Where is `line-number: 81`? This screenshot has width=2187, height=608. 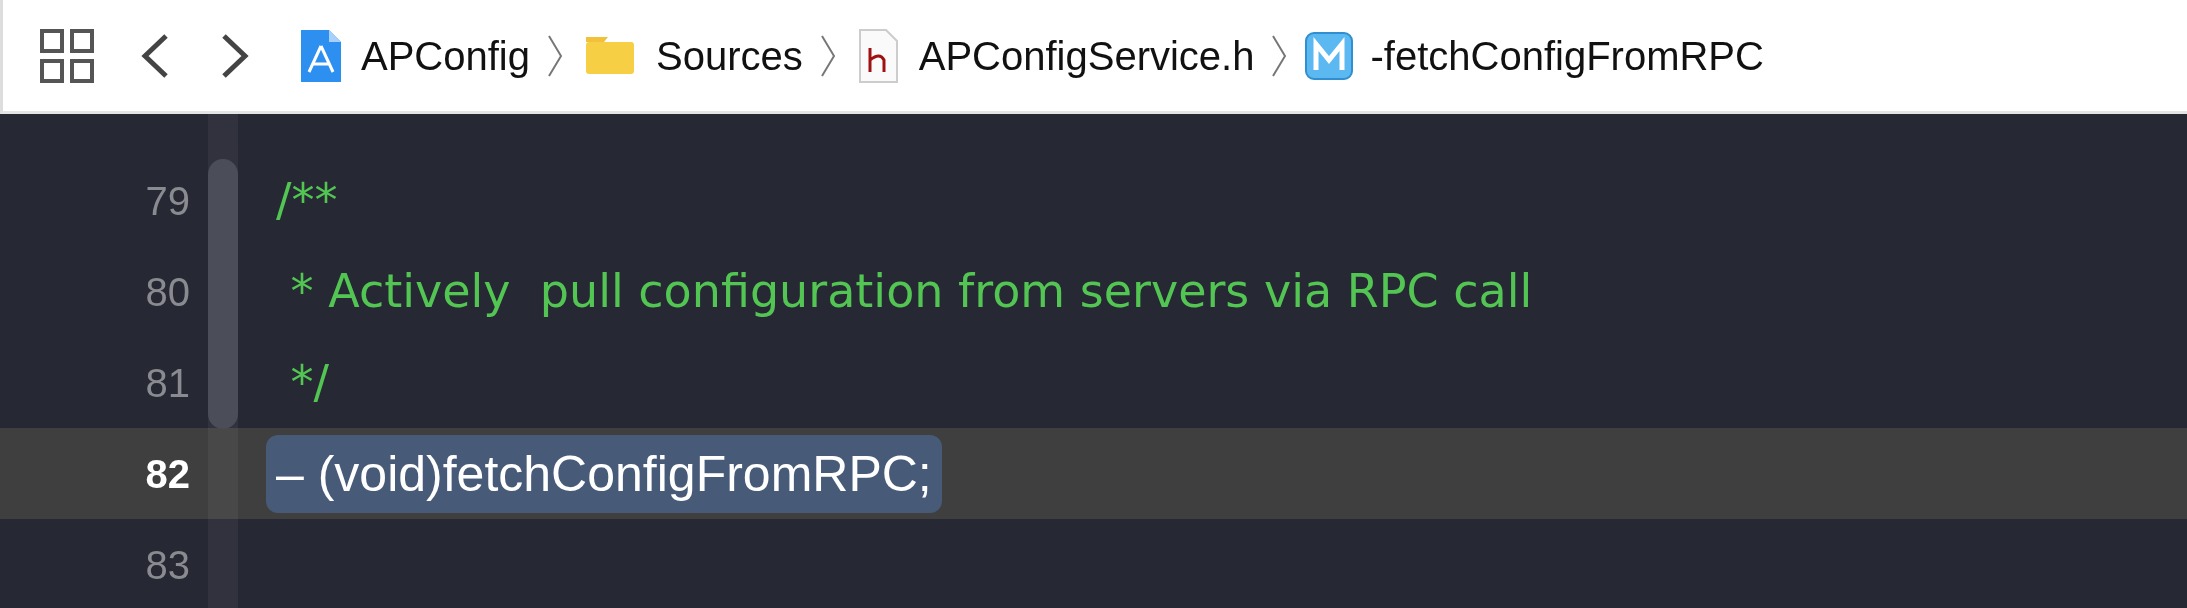
line-number: 81 is located at coordinates (167, 383).